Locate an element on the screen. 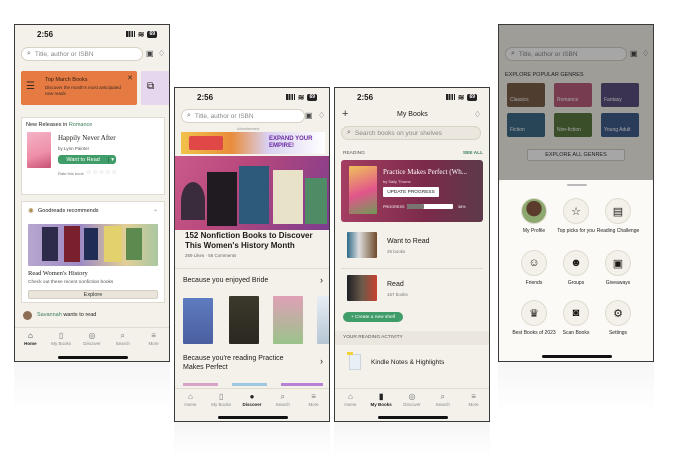  because-bride-title: Because you enjoyed Bride is located at coordinates (226, 280).